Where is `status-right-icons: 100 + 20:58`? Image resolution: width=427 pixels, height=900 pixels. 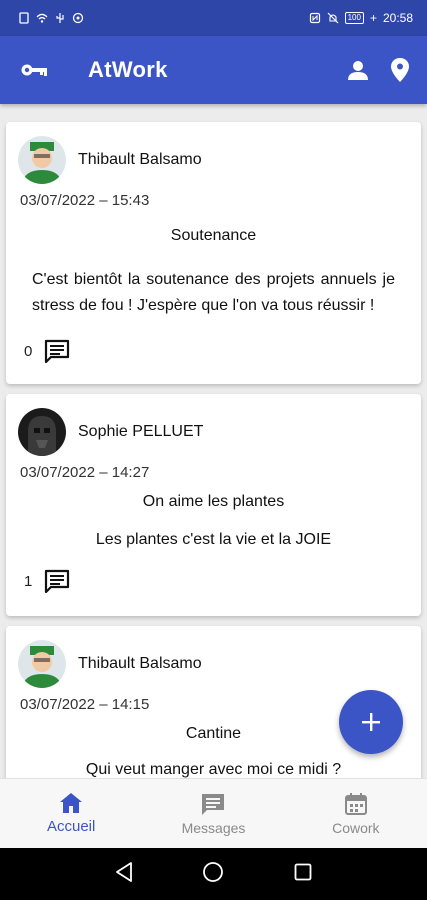
status-right-icons: 100 + 20:58 is located at coordinates (361, 18).